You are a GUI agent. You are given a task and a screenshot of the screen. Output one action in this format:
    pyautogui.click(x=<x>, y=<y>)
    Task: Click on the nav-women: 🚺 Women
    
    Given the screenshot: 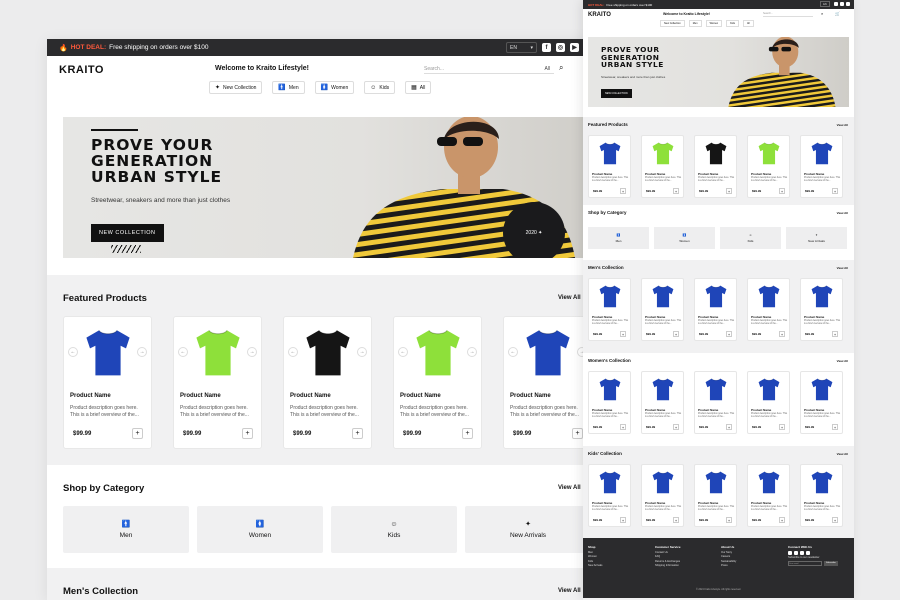 What is the action you would take?
    pyautogui.click(x=334, y=87)
    